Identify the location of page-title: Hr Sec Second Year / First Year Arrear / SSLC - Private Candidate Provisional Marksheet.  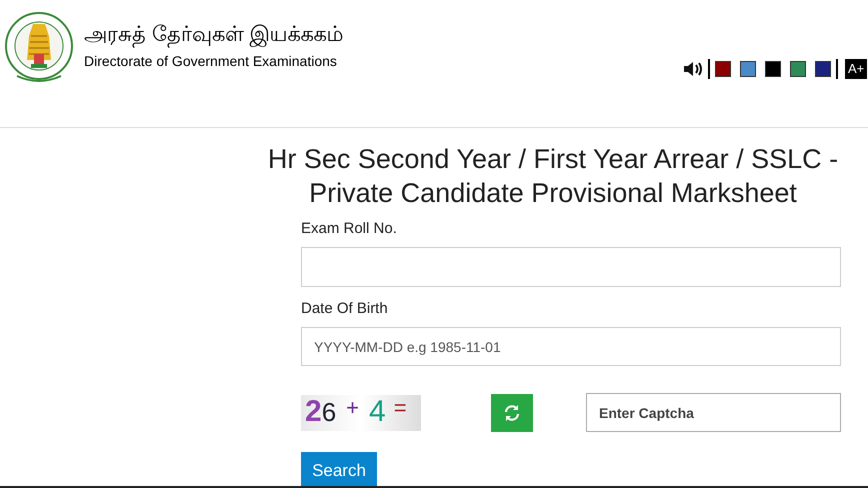
(553, 176).